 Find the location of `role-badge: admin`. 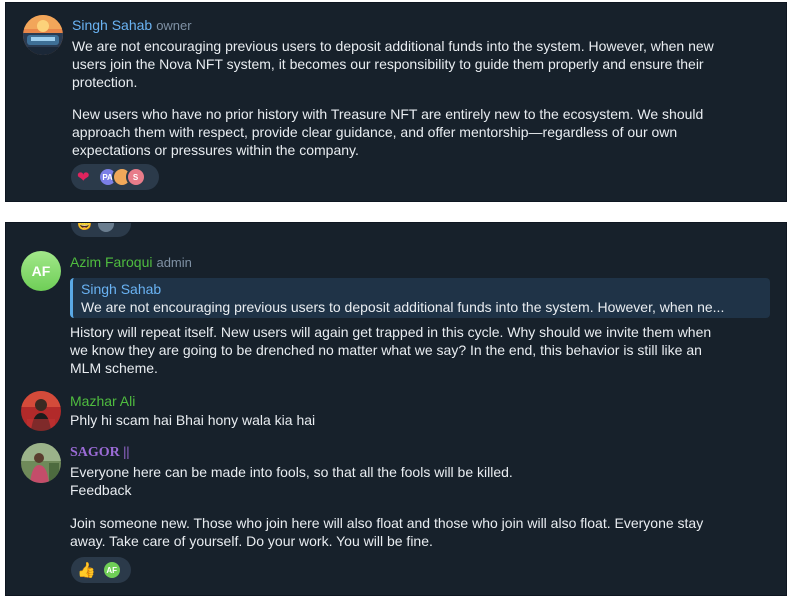

role-badge: admin is located at coordinates (174, 262).